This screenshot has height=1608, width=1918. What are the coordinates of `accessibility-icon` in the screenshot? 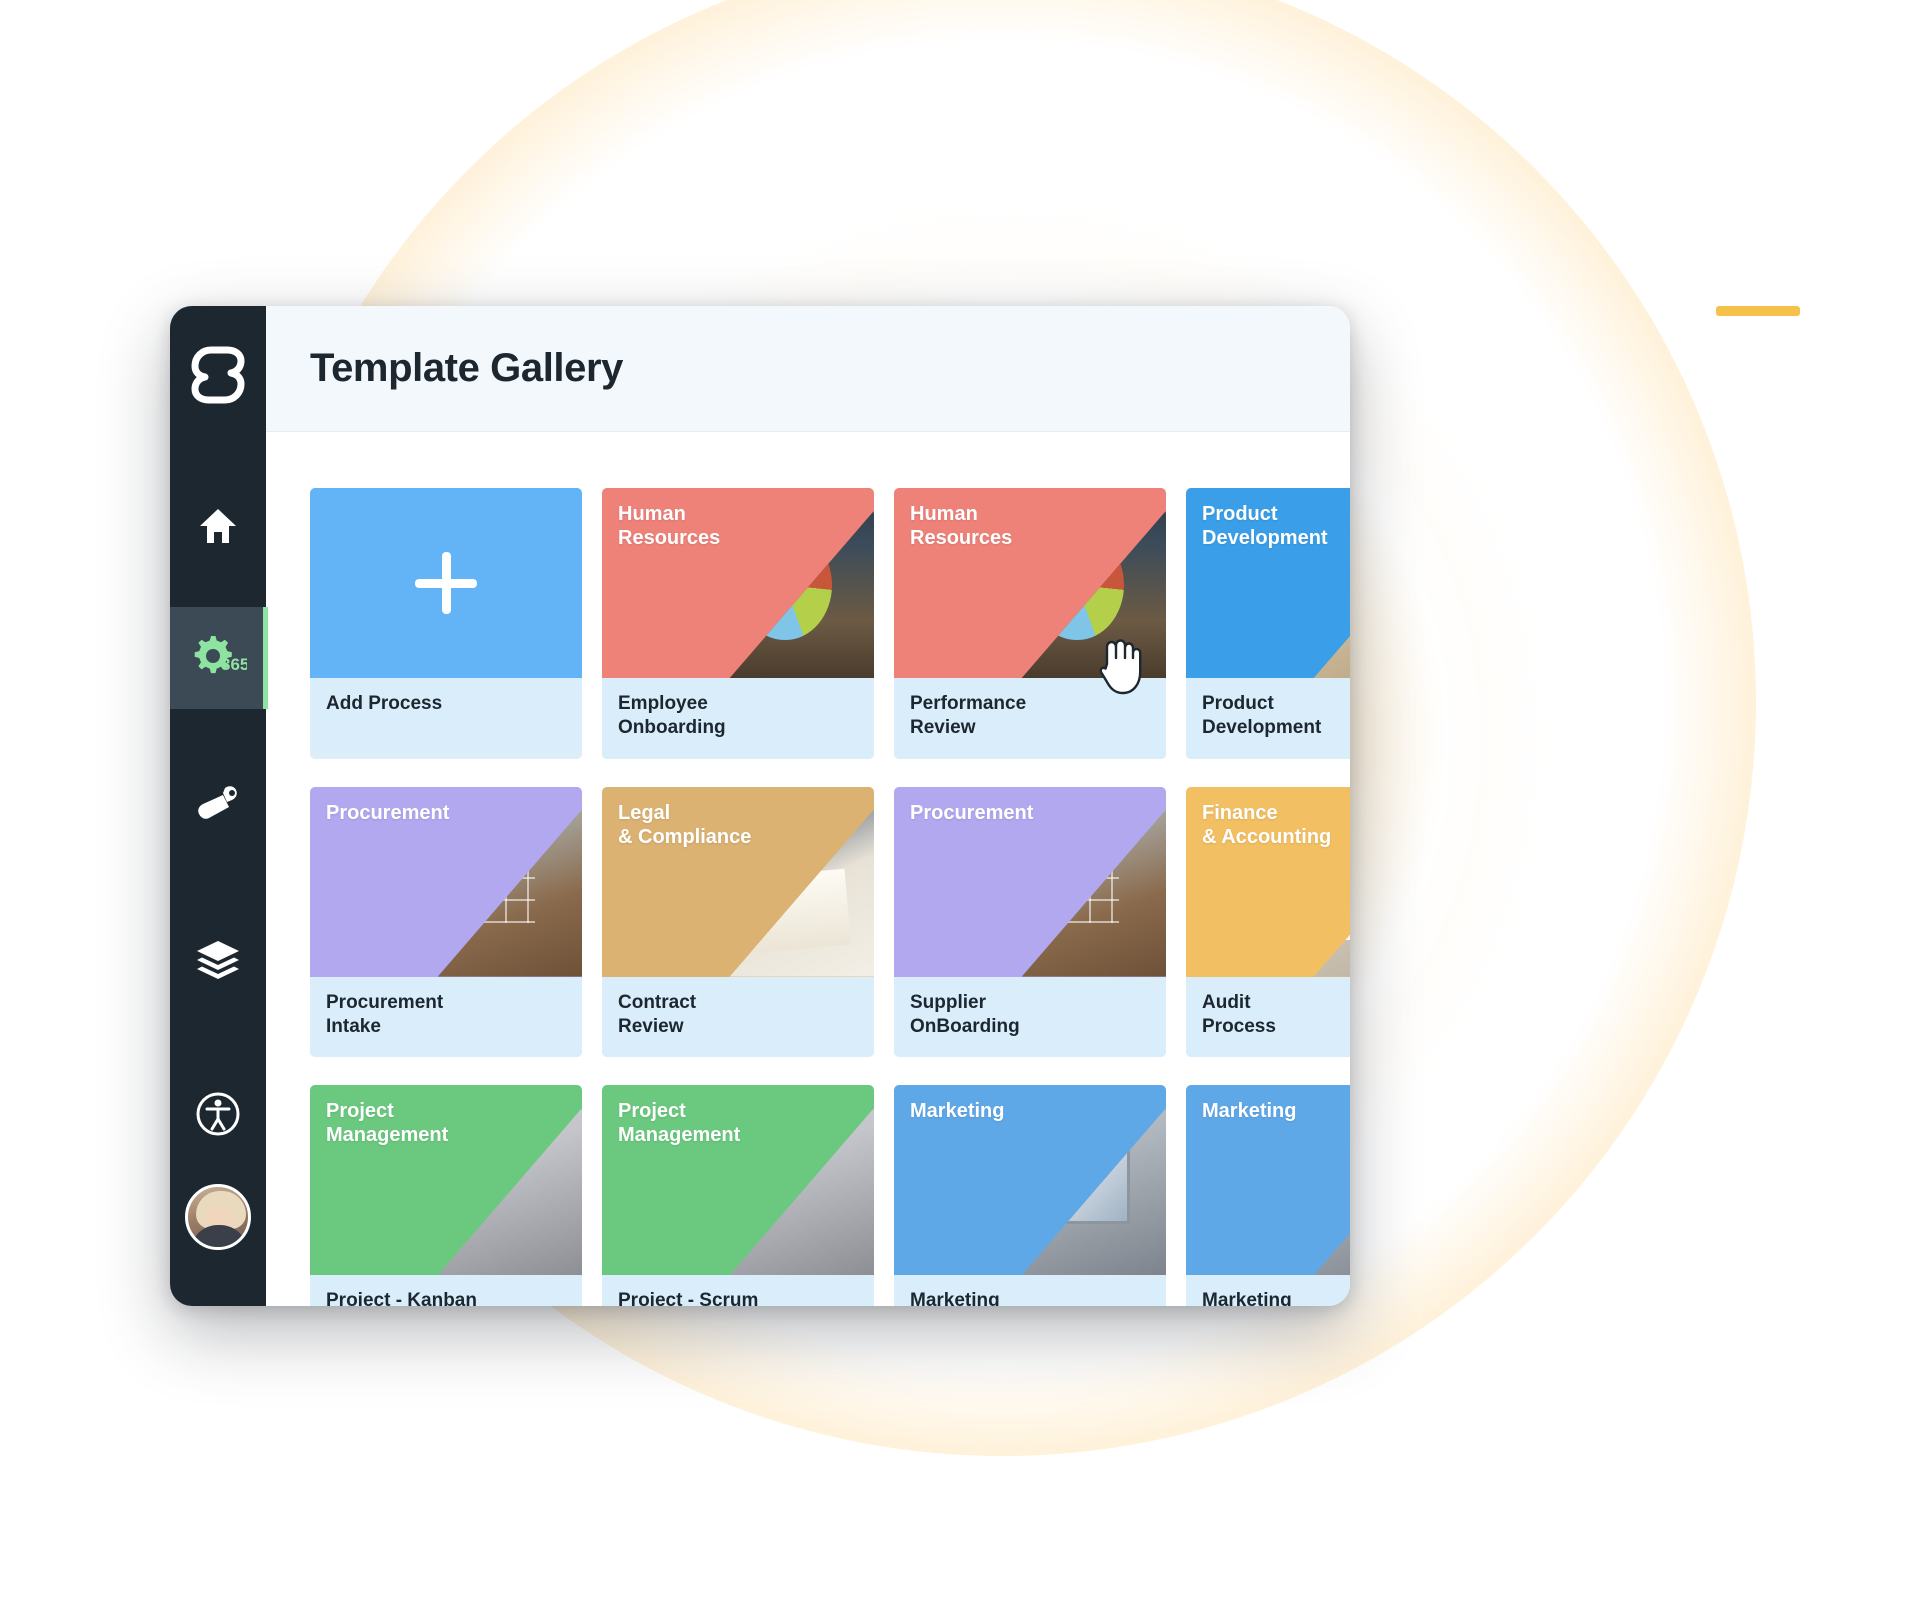 It's located at (218, 1114).